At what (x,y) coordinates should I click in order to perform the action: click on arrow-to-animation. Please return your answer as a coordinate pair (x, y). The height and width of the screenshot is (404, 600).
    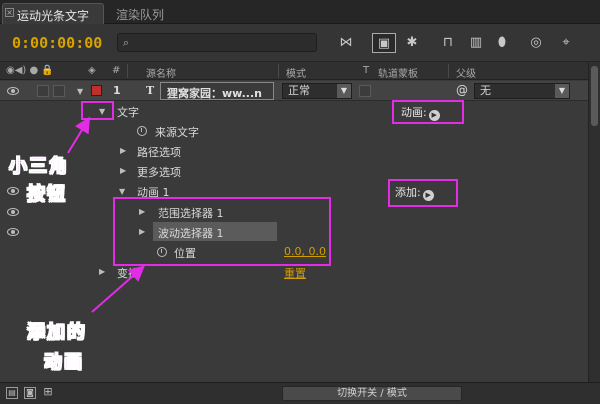
    Looking at the image, I should click on (118, 289).